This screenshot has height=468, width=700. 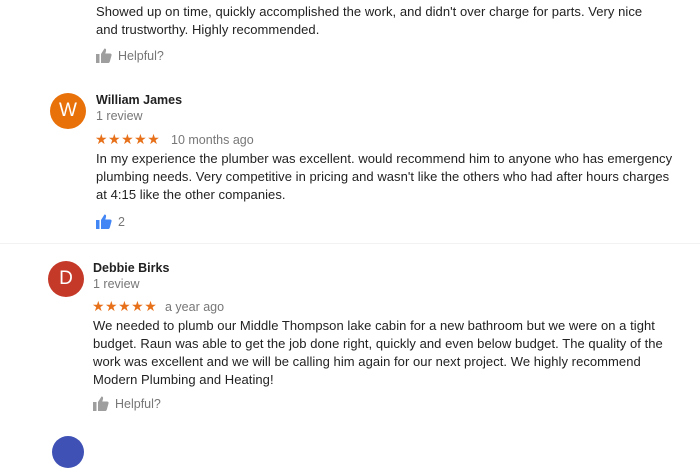 I want to click on reviewer-name: Debbie Birks, so click(x=131, y=268).